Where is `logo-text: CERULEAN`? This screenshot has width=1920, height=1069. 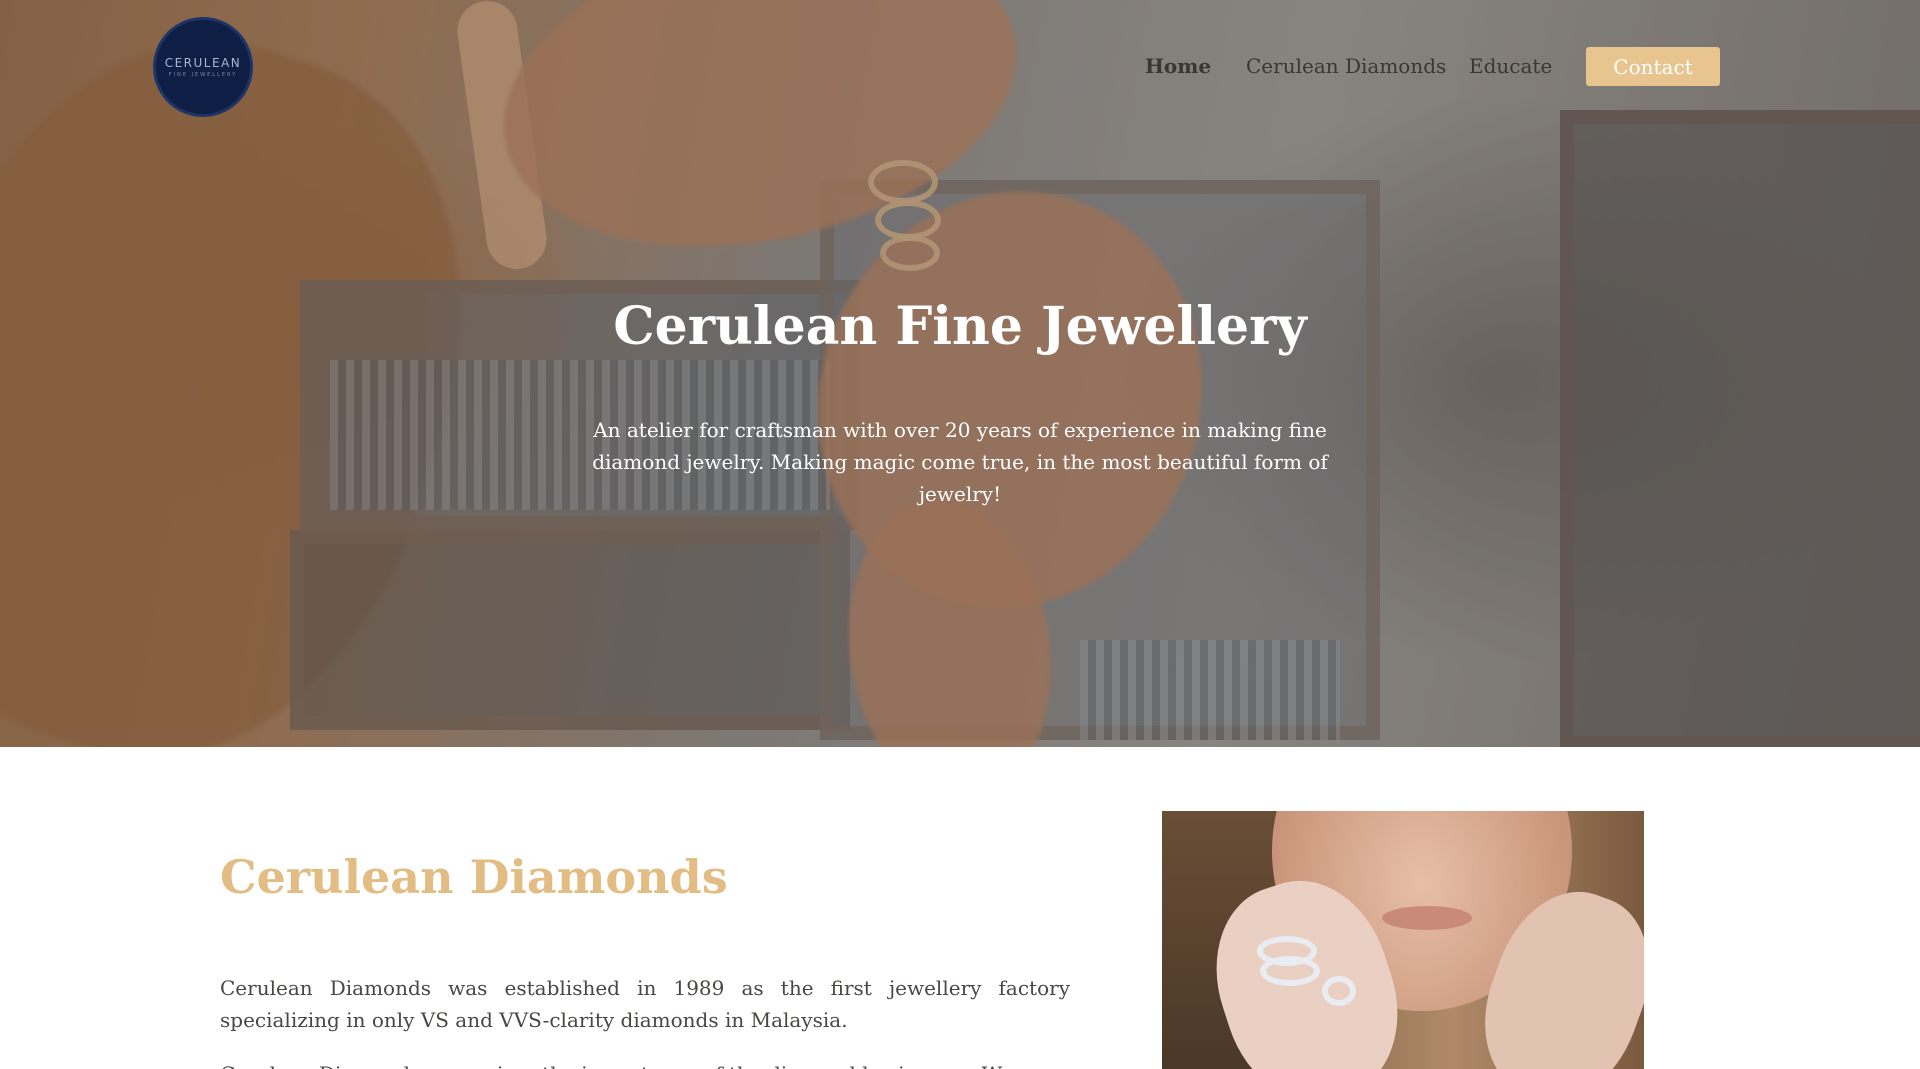 logo-text: CERULEAN is located at coordinates (203, 63).